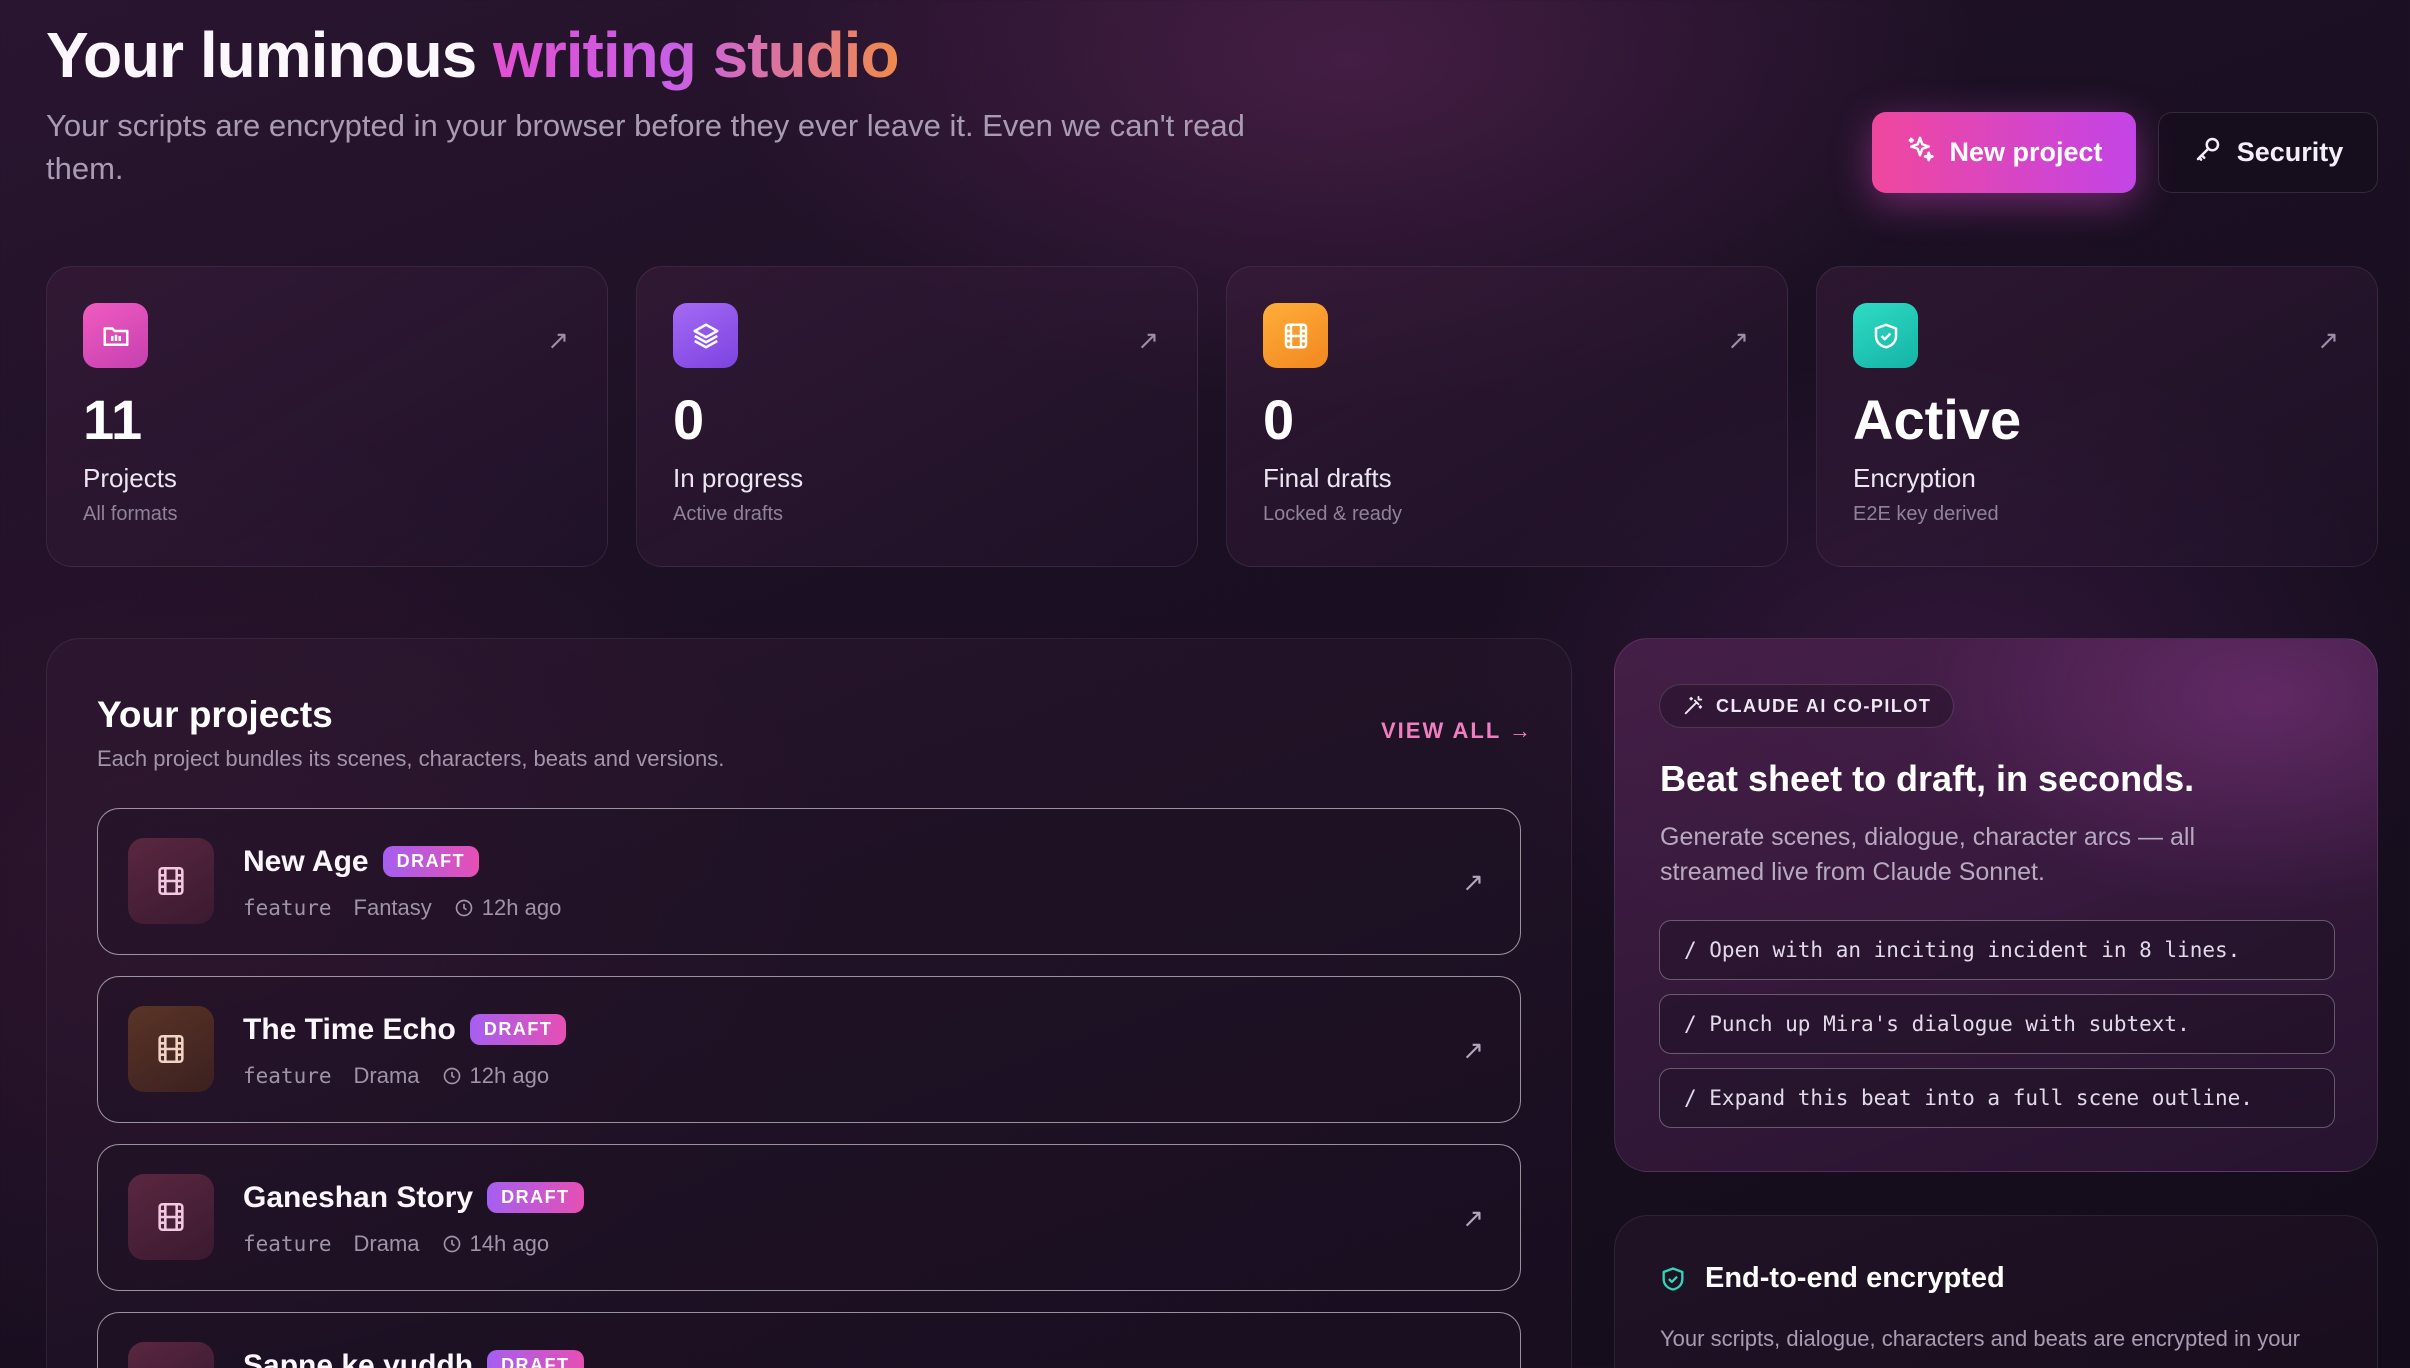 The height and width of the screenshot is (1368, 2410). What do you see at coordinates (1824, 705) in the screenshot?
I see `copilot-chip-label: CLAUDE AI CO-PILOT` at bounding box center [1824, 705].